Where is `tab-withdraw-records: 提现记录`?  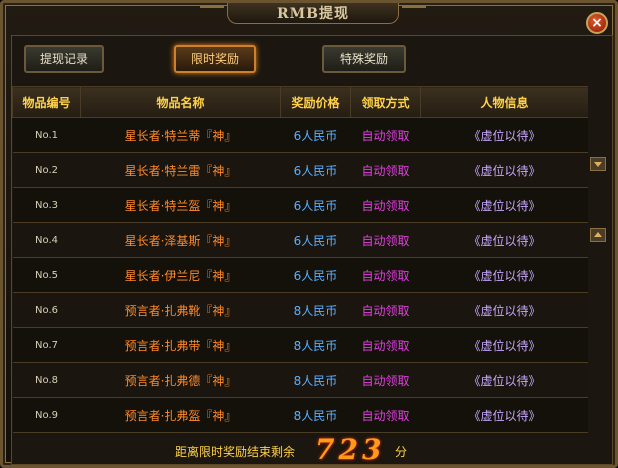 tab-withdraw-records: 提现记录 is located at coordinates (64, 59).